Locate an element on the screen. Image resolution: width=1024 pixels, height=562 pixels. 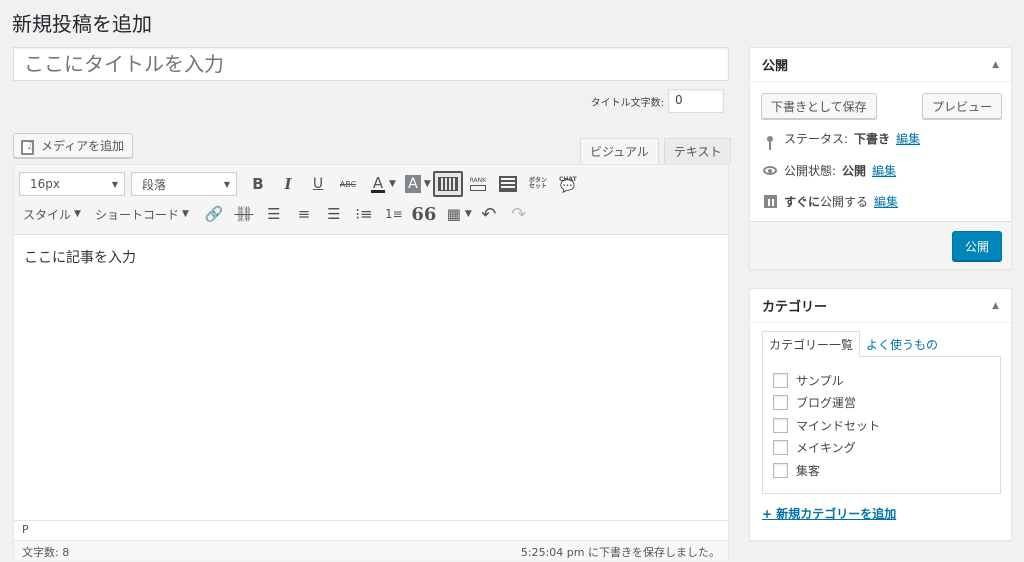
editor-tabs: ビジュアル テキスト is located at coordinates (656, 151).